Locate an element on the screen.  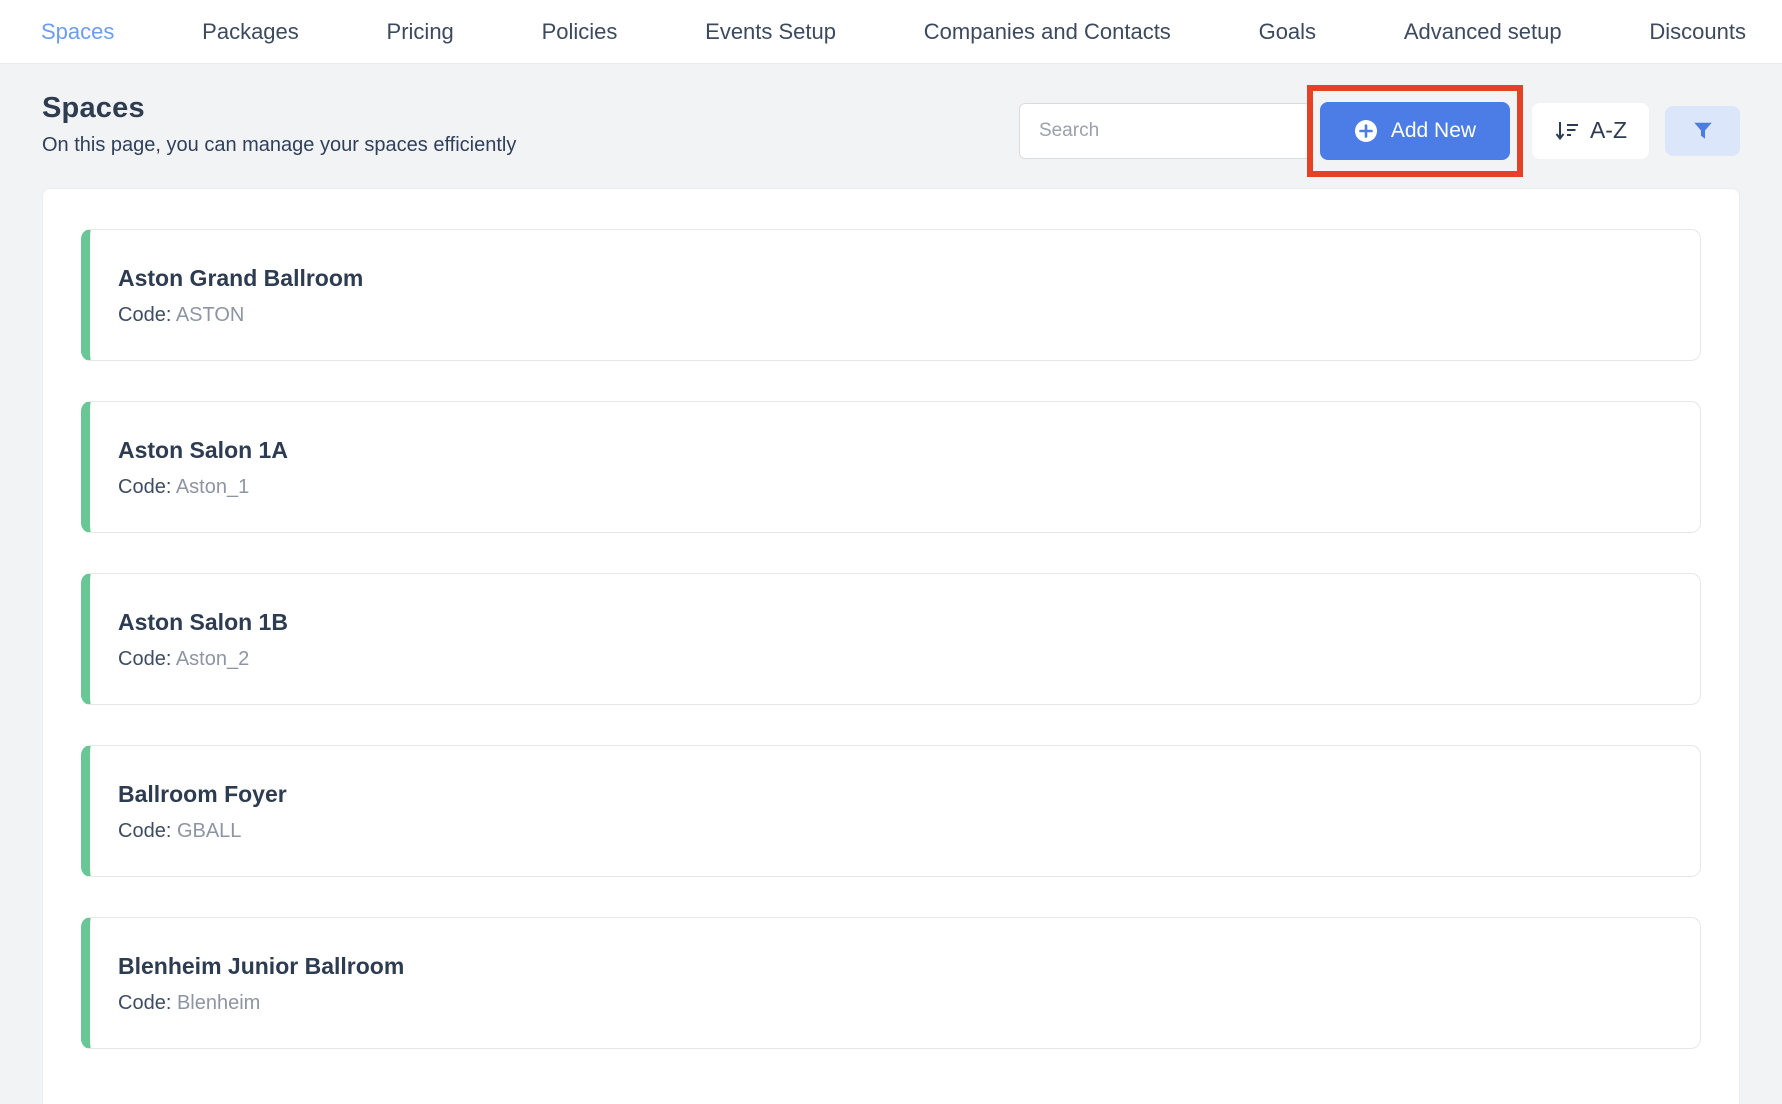
nav-item-policies: Policies is located at coordinates (580, 32).